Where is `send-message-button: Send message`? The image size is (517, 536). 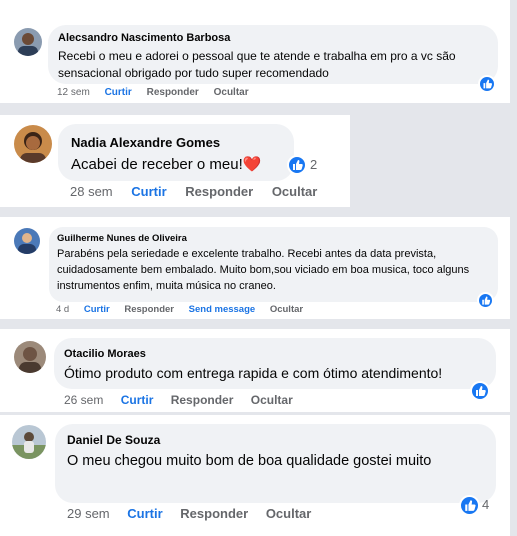 send-message-button: Send message is located at coordinates (222, 309).